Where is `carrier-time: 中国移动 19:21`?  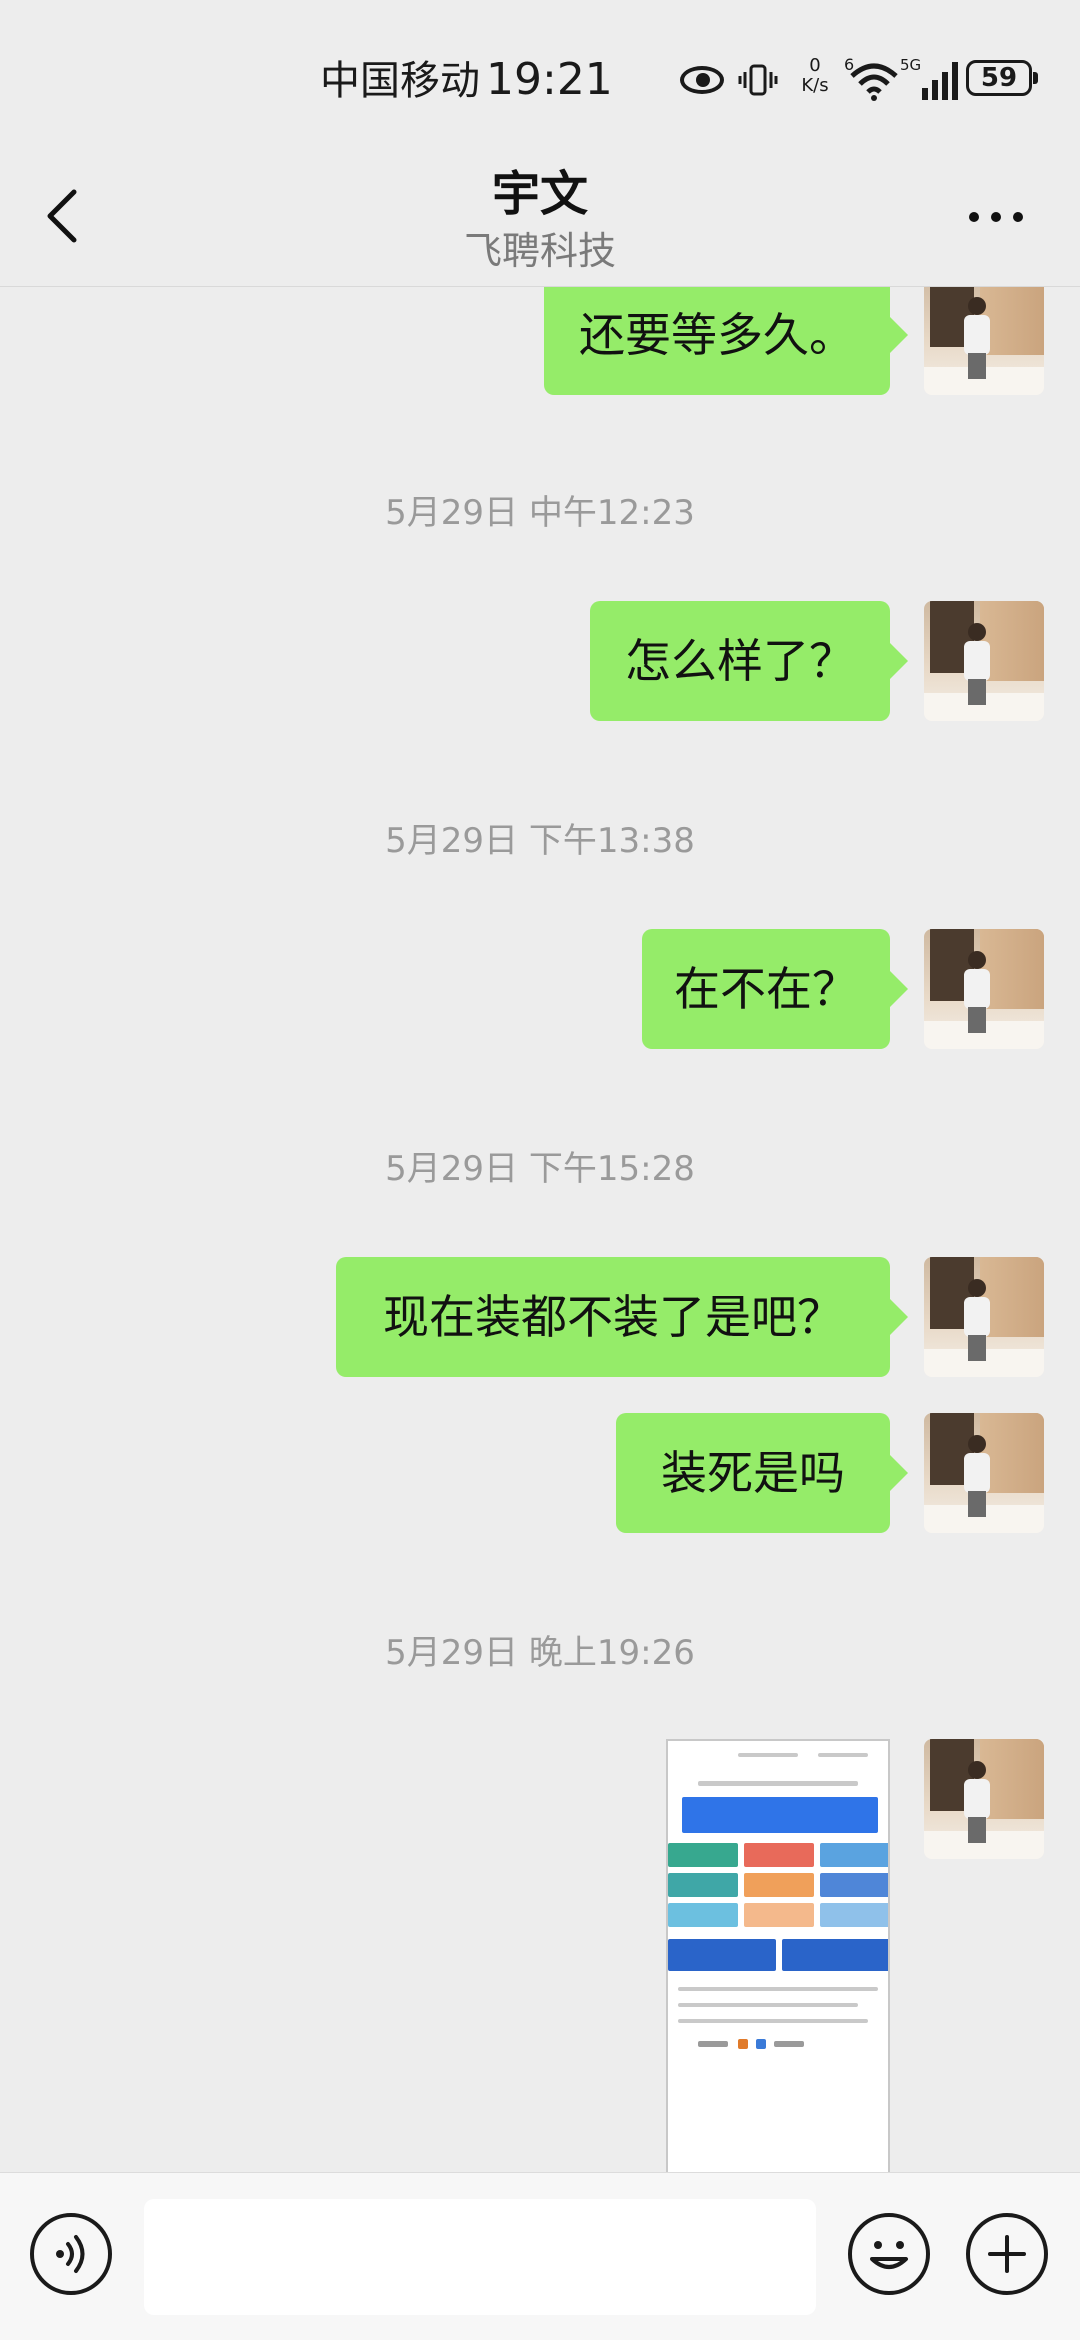 carrier-time: 中国移动 19:21 is located at coordinates (466, 77).